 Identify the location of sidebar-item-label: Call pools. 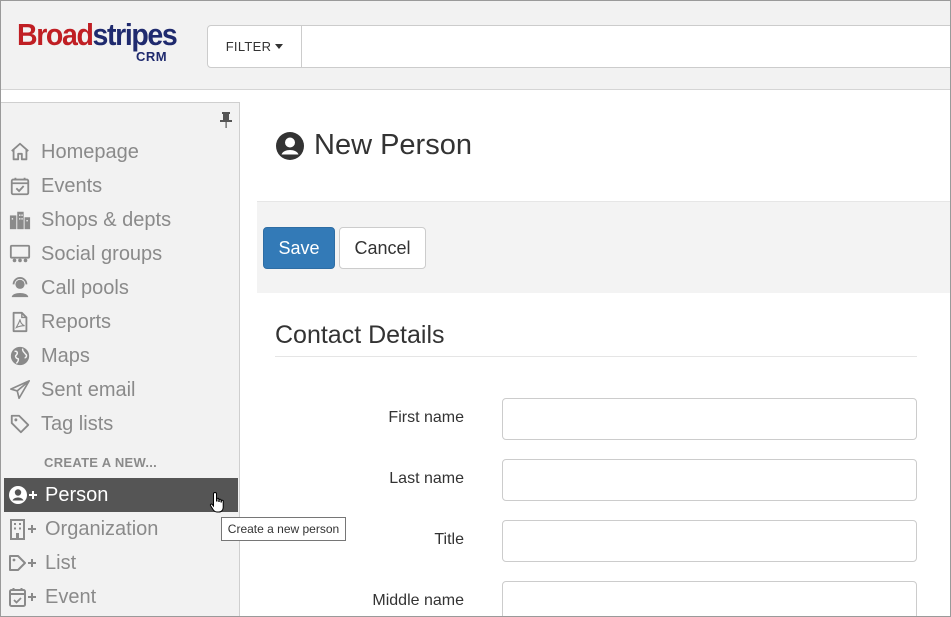
(85, 287).